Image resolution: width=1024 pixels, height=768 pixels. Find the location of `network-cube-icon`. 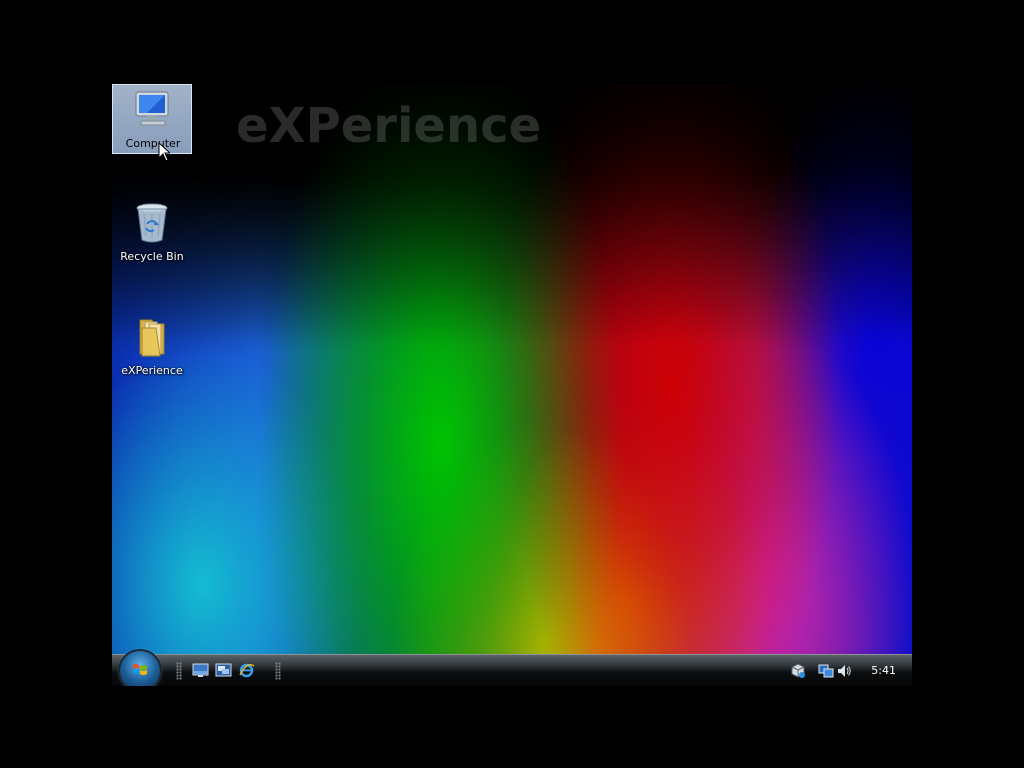

network-cube-icon is located at coordinates (798, 671).